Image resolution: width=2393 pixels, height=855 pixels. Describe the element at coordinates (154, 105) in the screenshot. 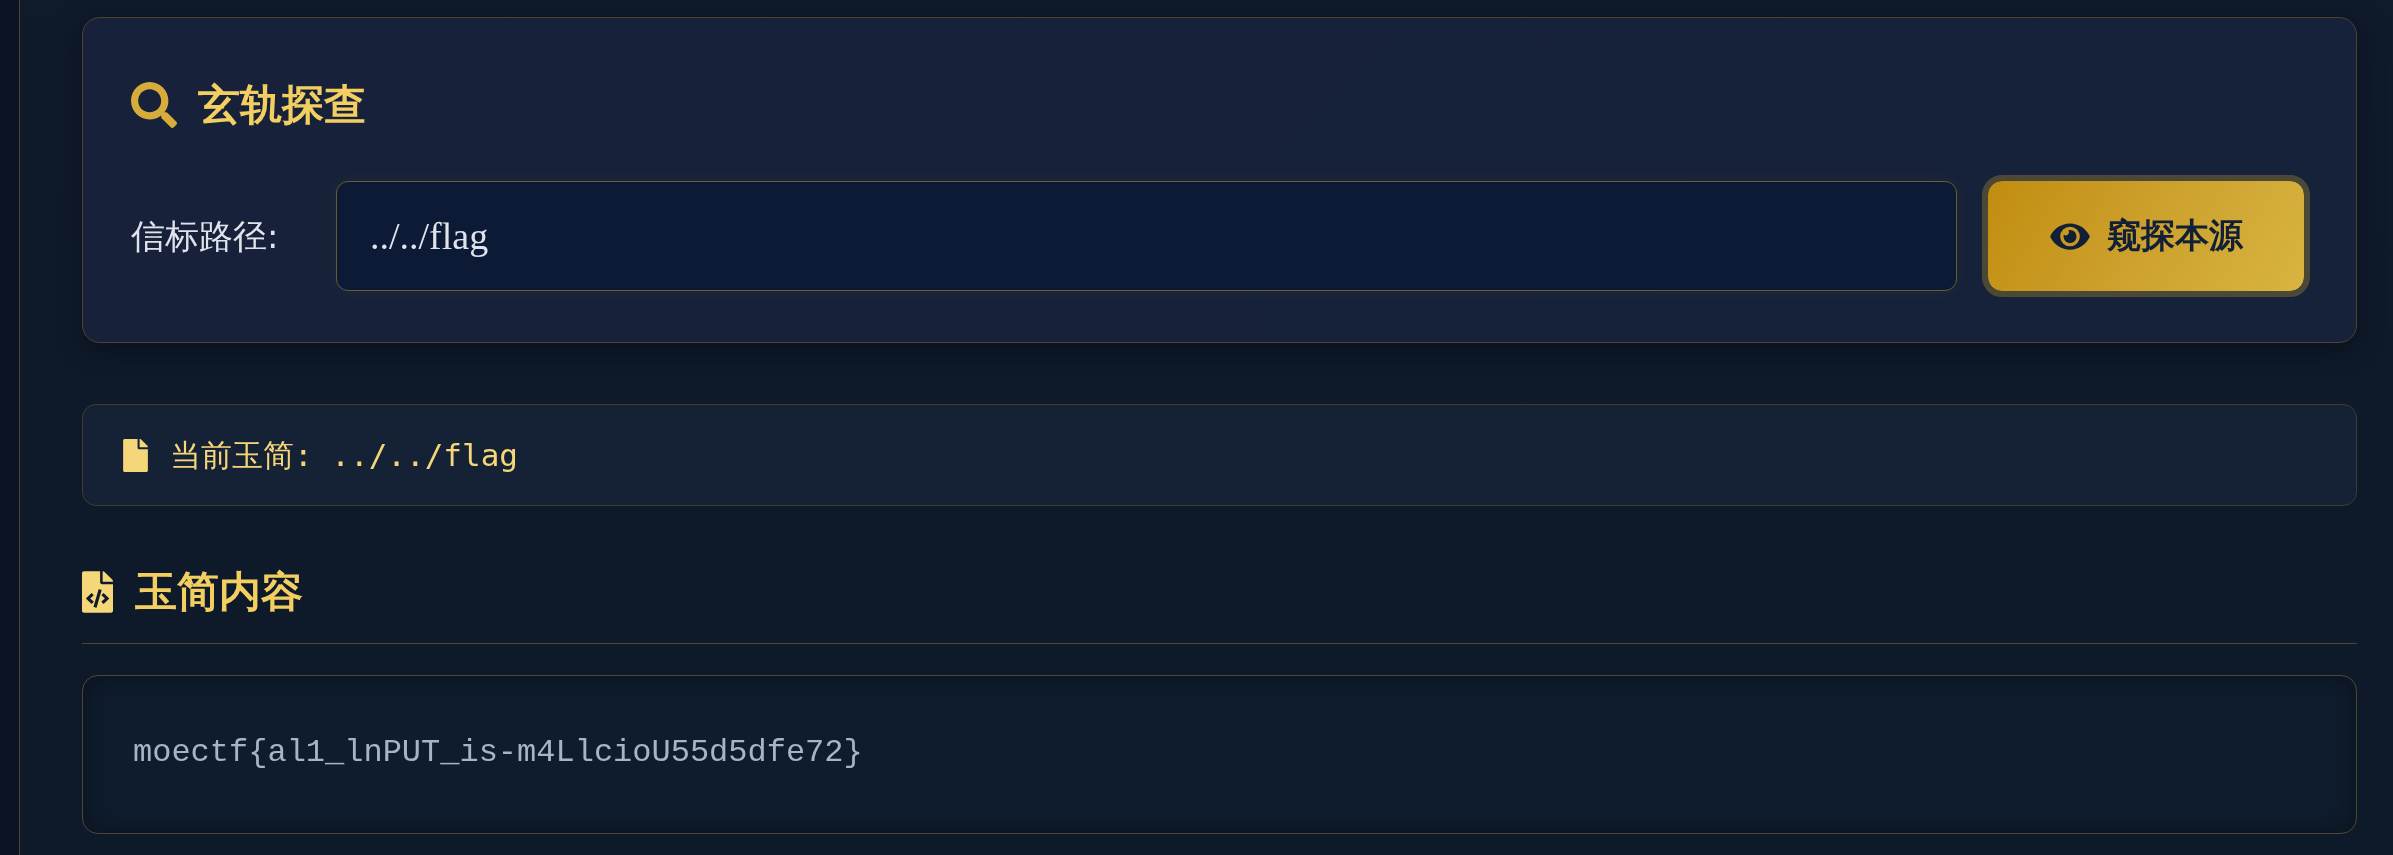

I see `search-icon` at that location.